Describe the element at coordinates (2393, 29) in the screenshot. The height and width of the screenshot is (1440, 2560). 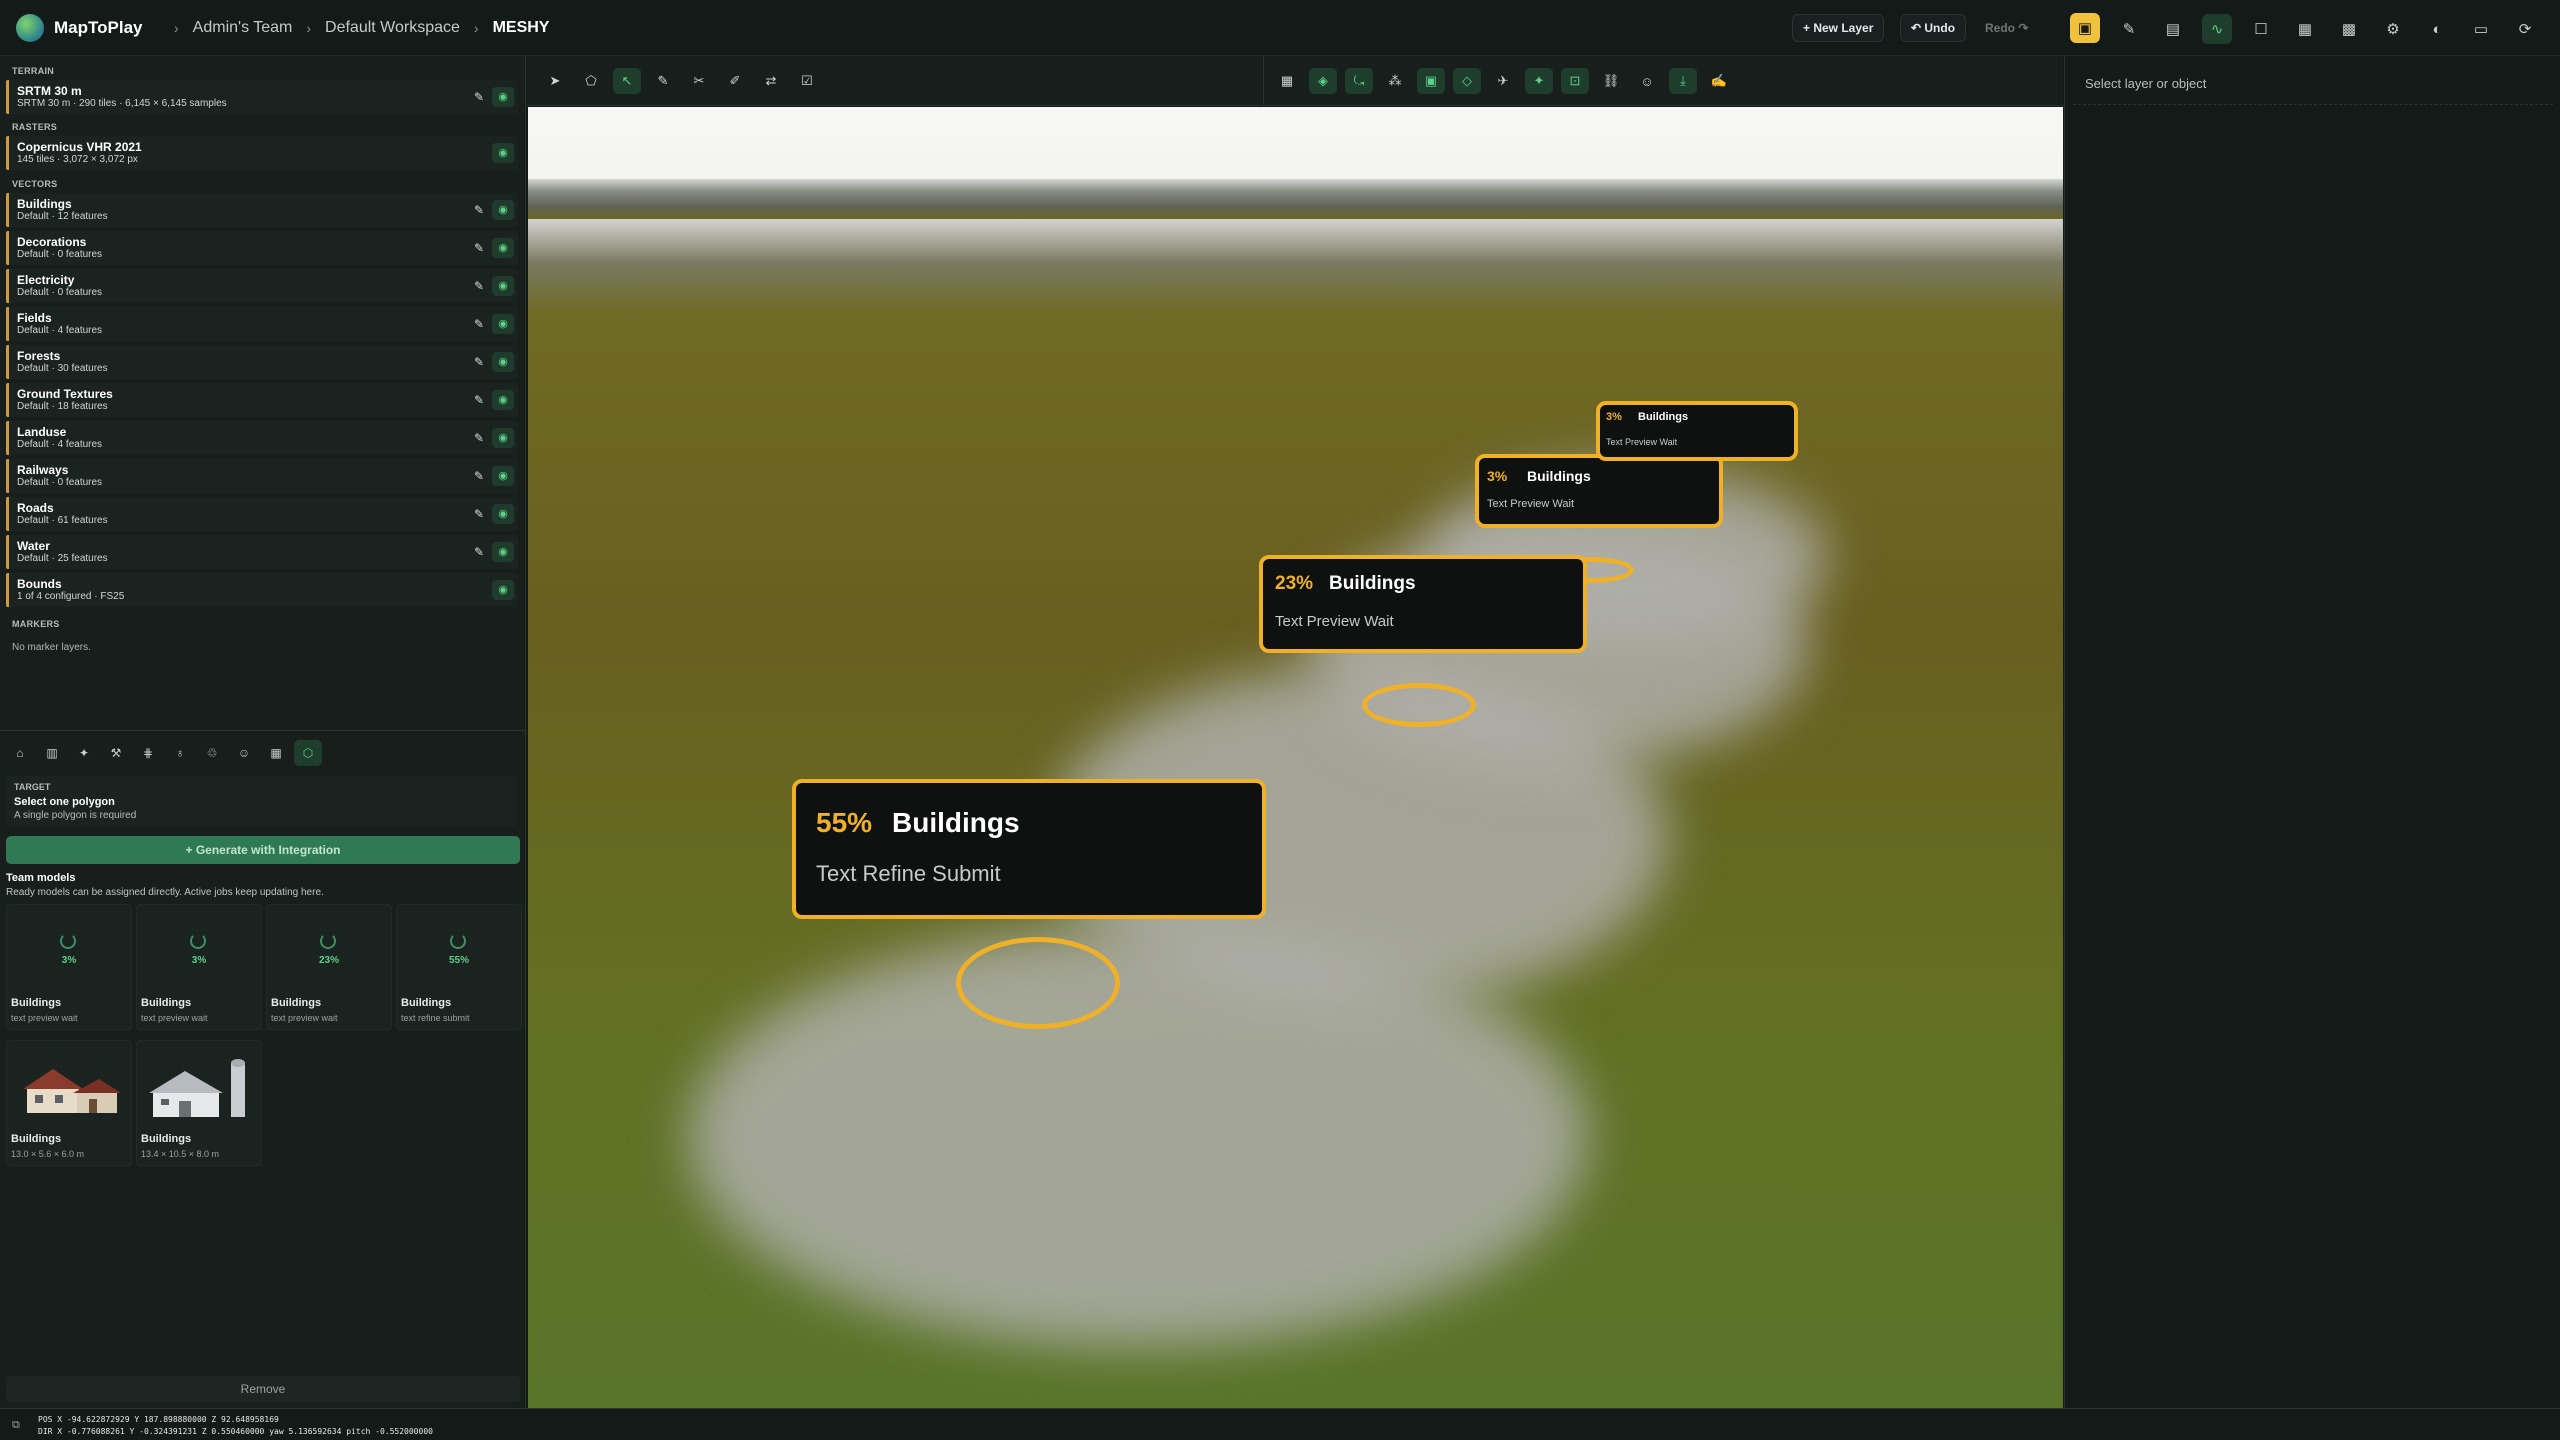
I see `gear-icon: ⚙` at that location.